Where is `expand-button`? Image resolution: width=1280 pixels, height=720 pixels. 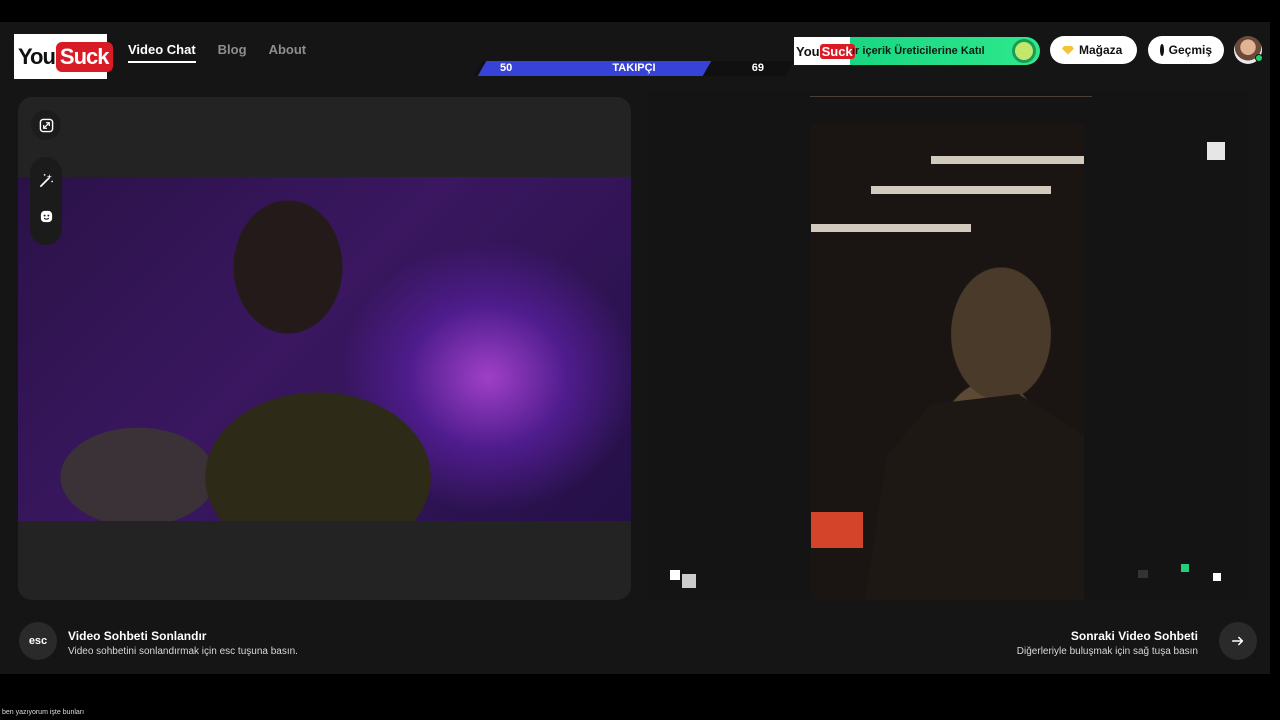
expand-button is located at coordinates (46, 125).